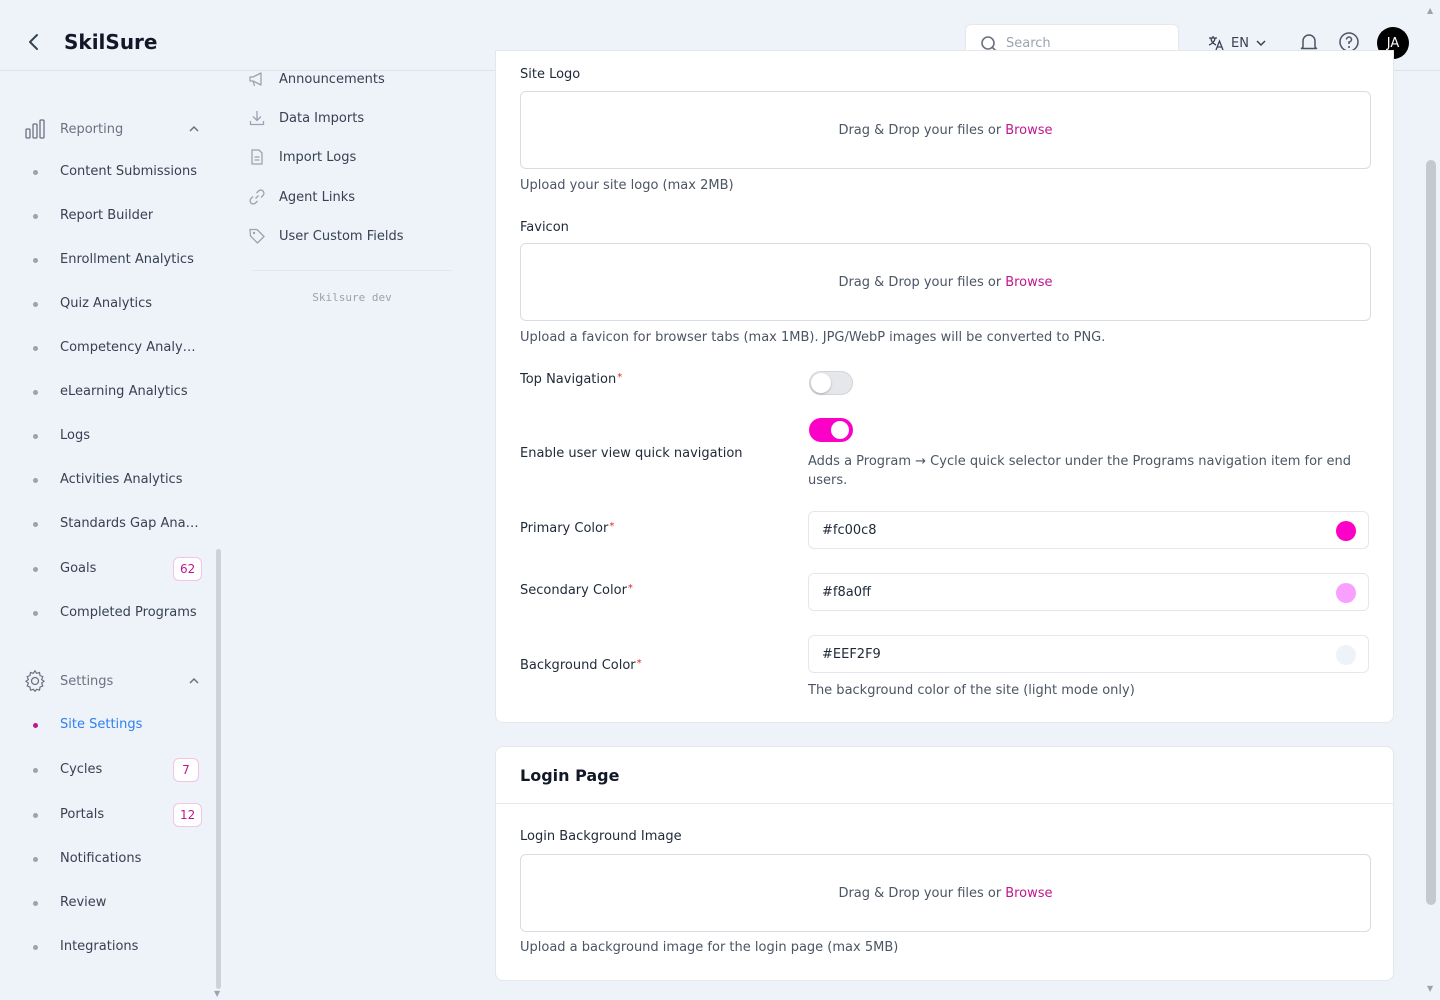  I want to click on scroll-up-arrow-icon: ▲, so click(1430, 10).